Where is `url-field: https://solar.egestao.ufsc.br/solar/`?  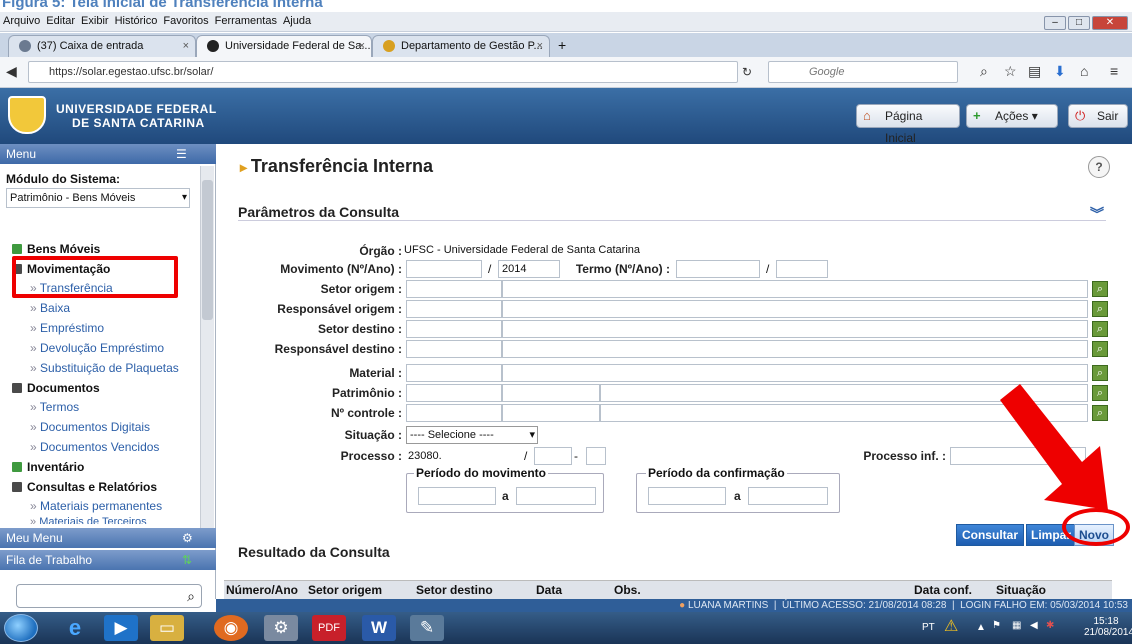
url-field: https://solar.egestao.ufsc.br/solar/ is located at coordinates (383, 72).